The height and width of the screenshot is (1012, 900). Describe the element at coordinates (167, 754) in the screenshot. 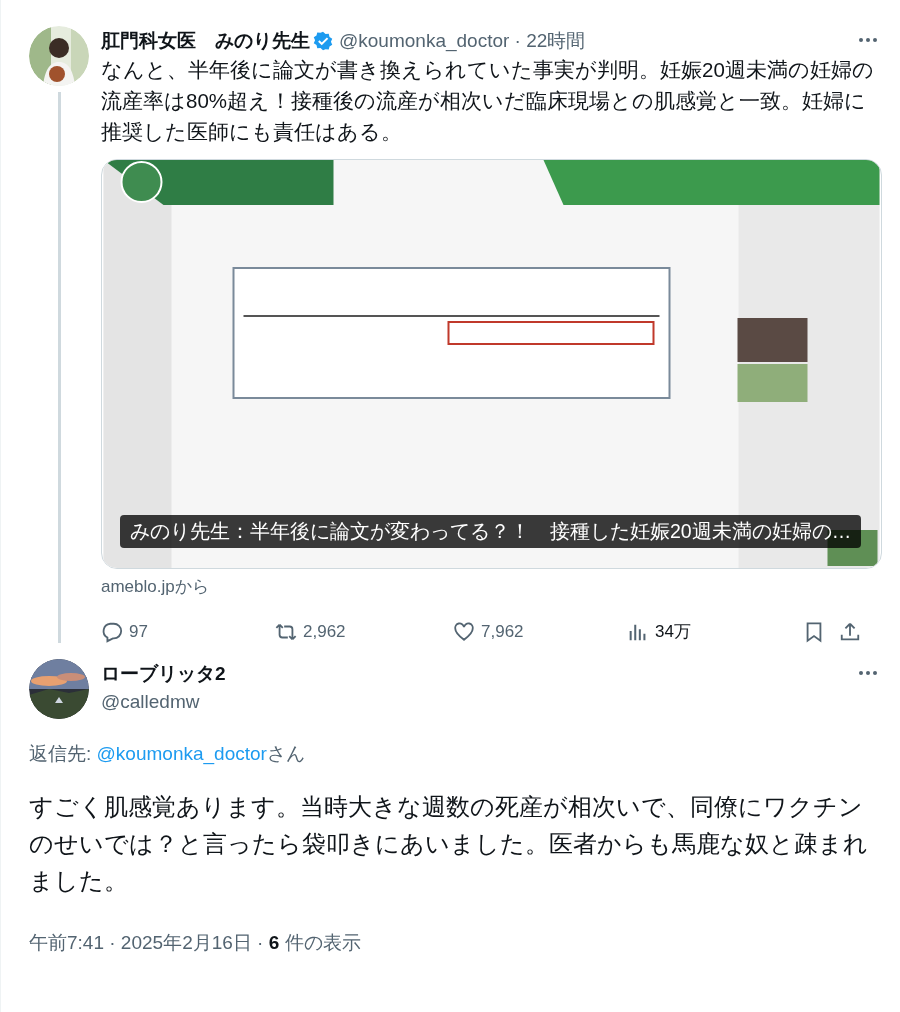

I see `reply-to-text: 返信先: @koumonka_doctorさん` at that location.